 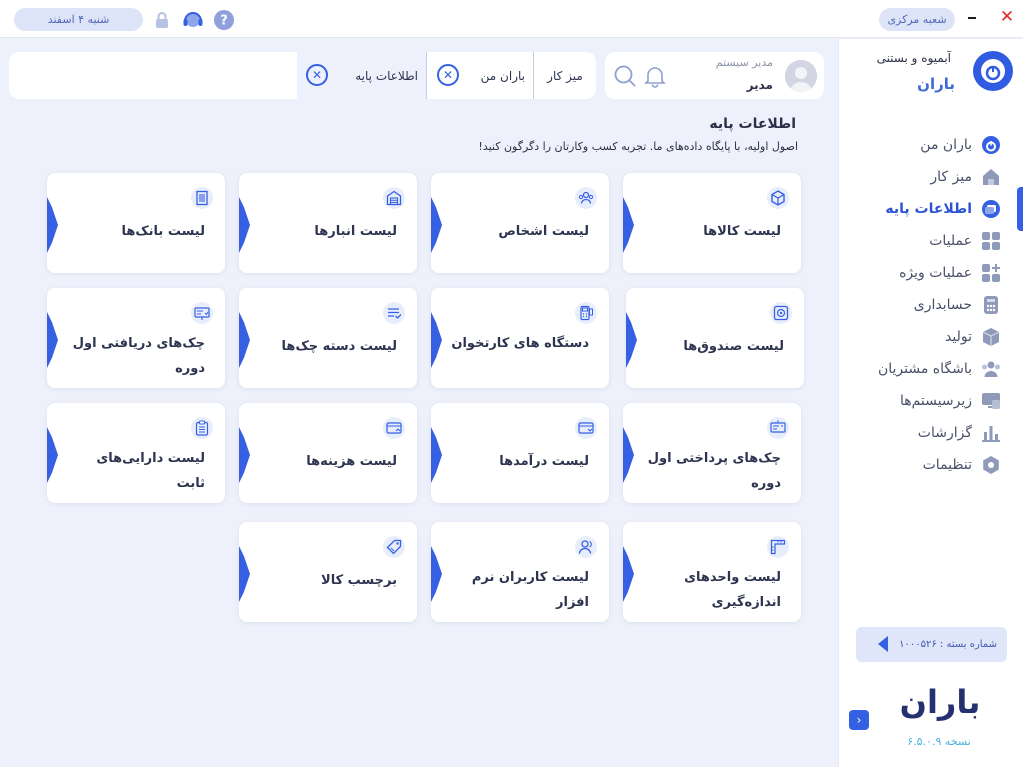 I want to click on help-icon: ?, so click(x=224, y=20).